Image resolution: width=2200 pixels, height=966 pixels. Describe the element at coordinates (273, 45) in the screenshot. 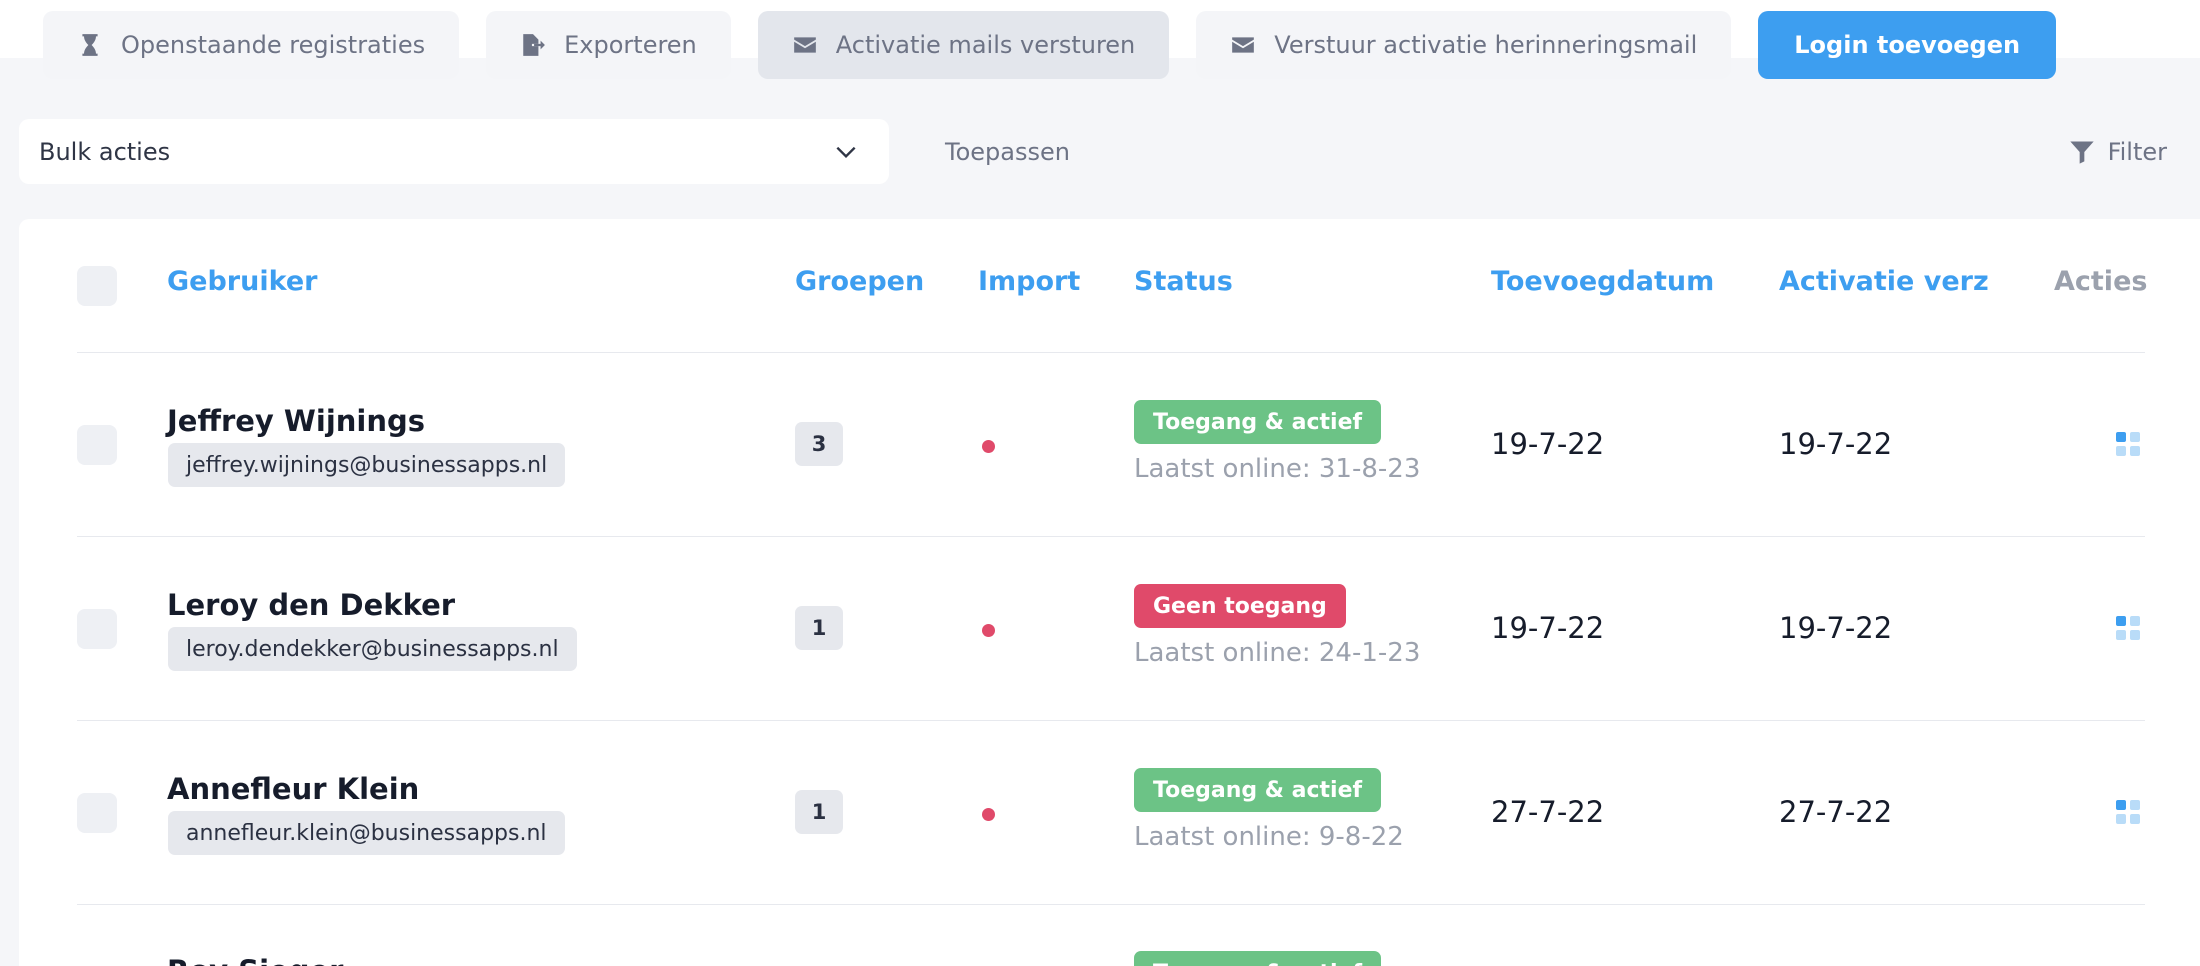

I see `pending-registrations-label: Openstaande registraties` at that location.